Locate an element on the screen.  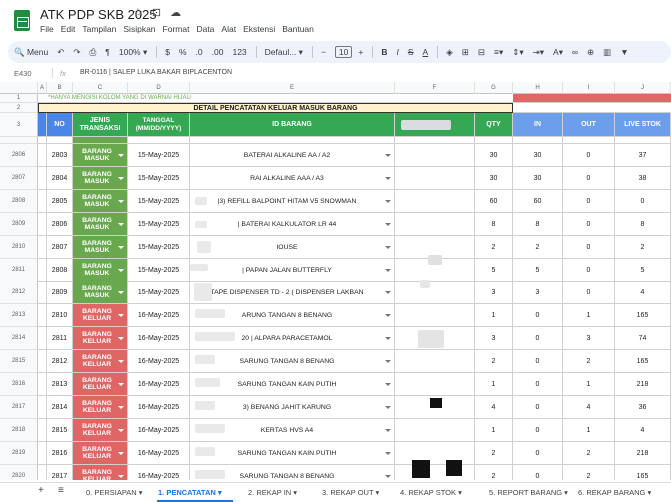
currency-format-button: $ is located at coordinates (167, 52).